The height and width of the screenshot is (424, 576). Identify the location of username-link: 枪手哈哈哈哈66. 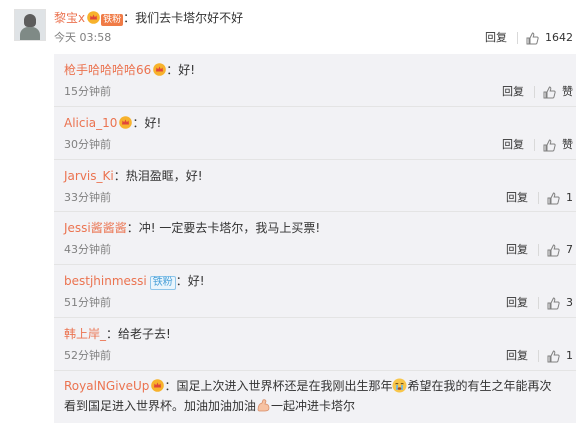
(107, 70).